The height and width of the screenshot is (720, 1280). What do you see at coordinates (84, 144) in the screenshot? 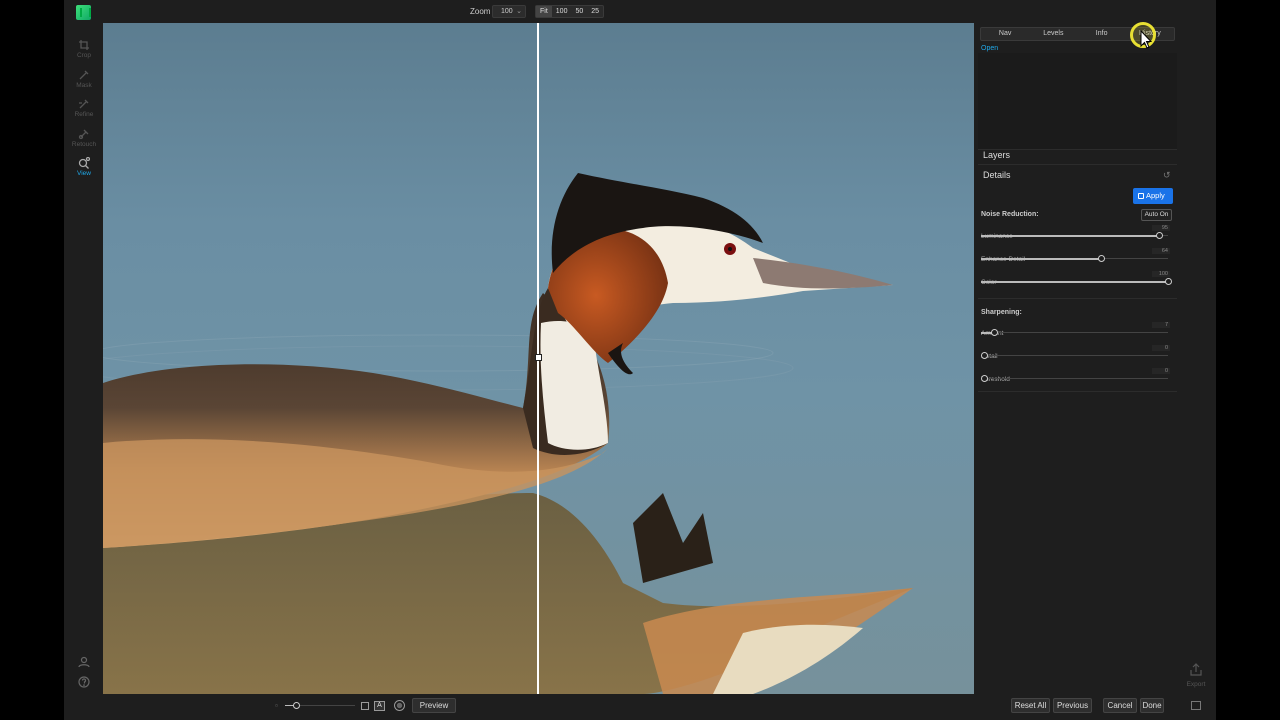
I see `tool-label: Retouch` at bounding box center [84, 144].